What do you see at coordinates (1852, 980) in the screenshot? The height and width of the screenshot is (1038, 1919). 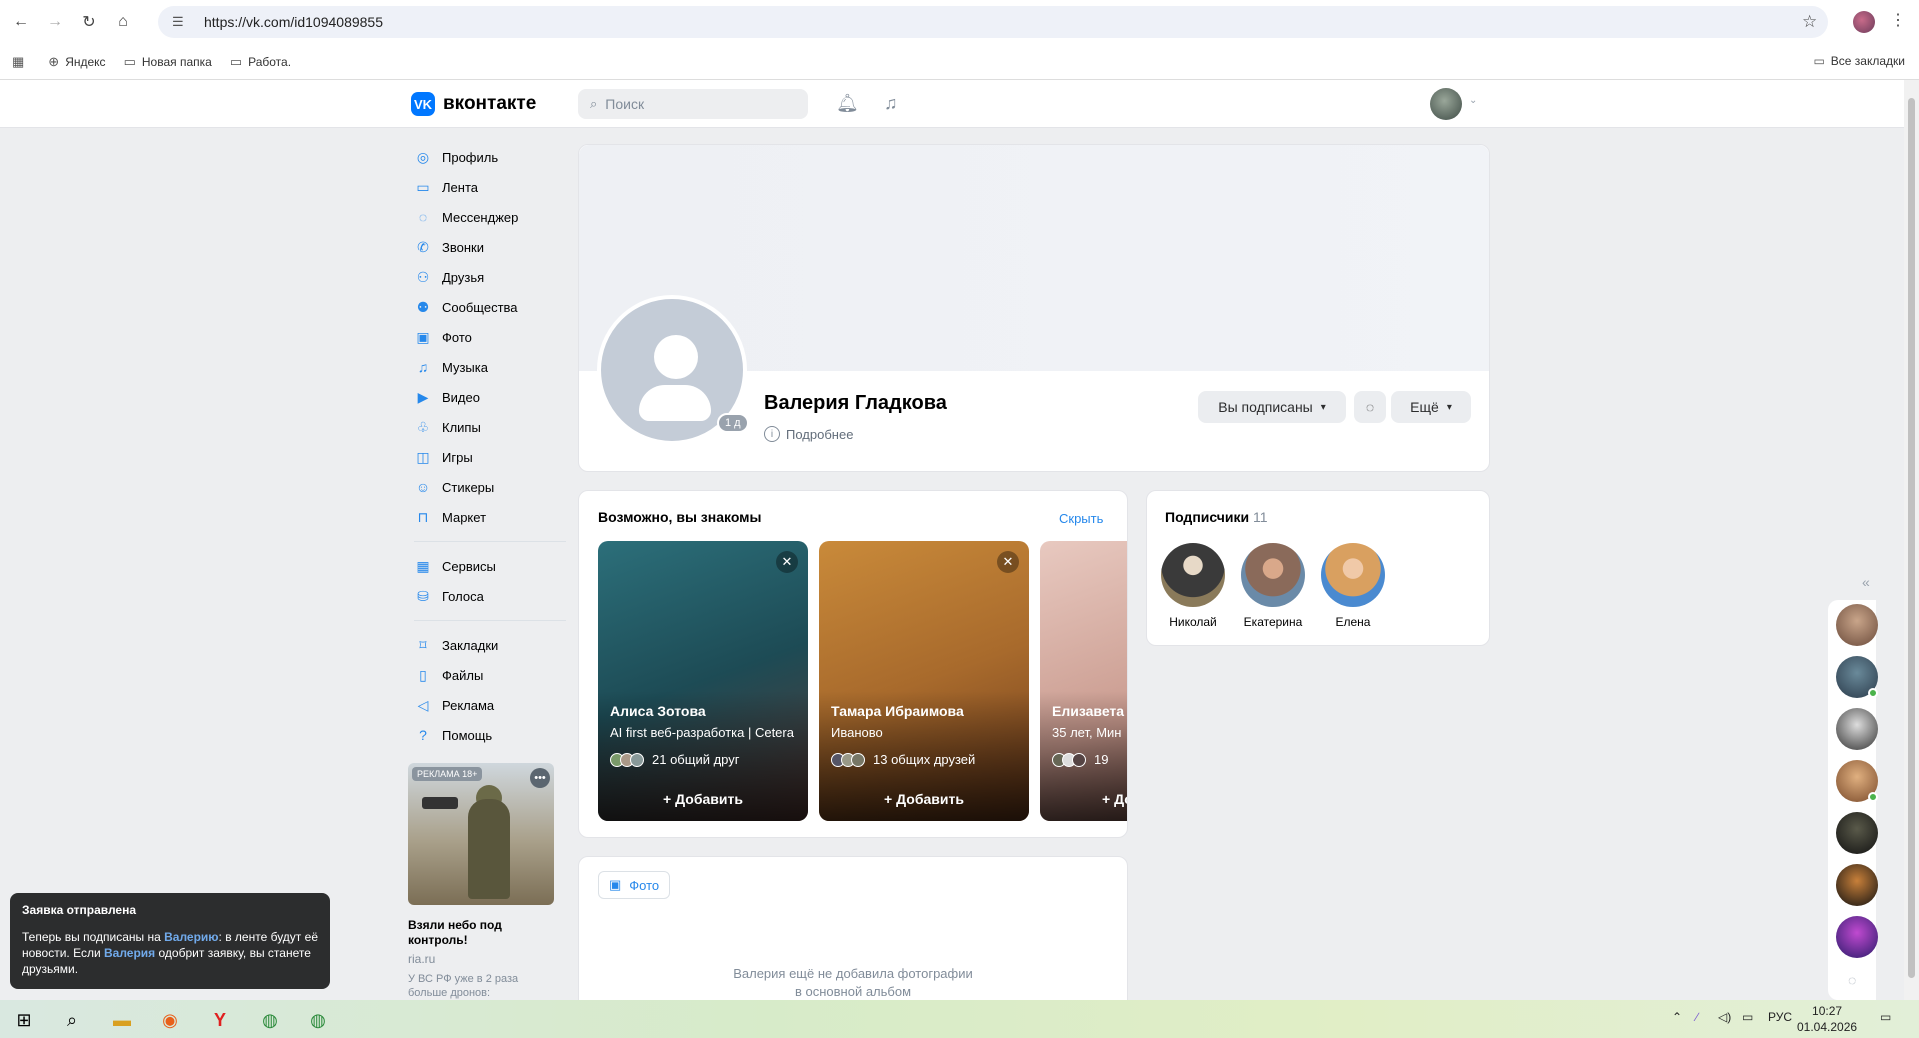 I see `chat-icon: ◌` at bounding box center [1852, 980].